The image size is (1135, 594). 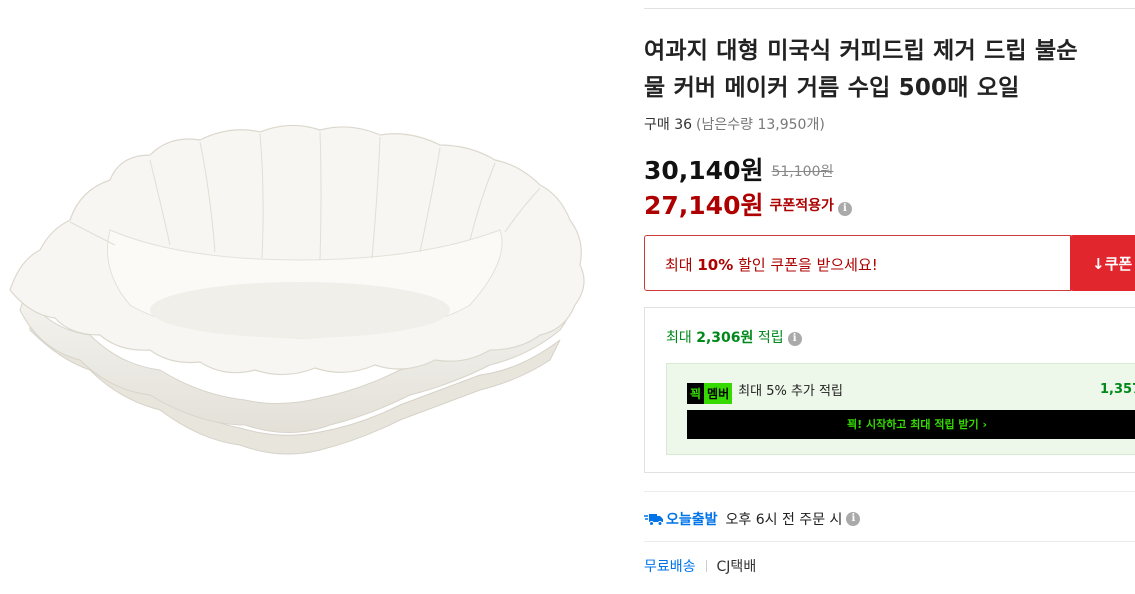 I want to click on purchase-info: 구매 36 (남은수량 13,950개), so click(x=734, y=124).